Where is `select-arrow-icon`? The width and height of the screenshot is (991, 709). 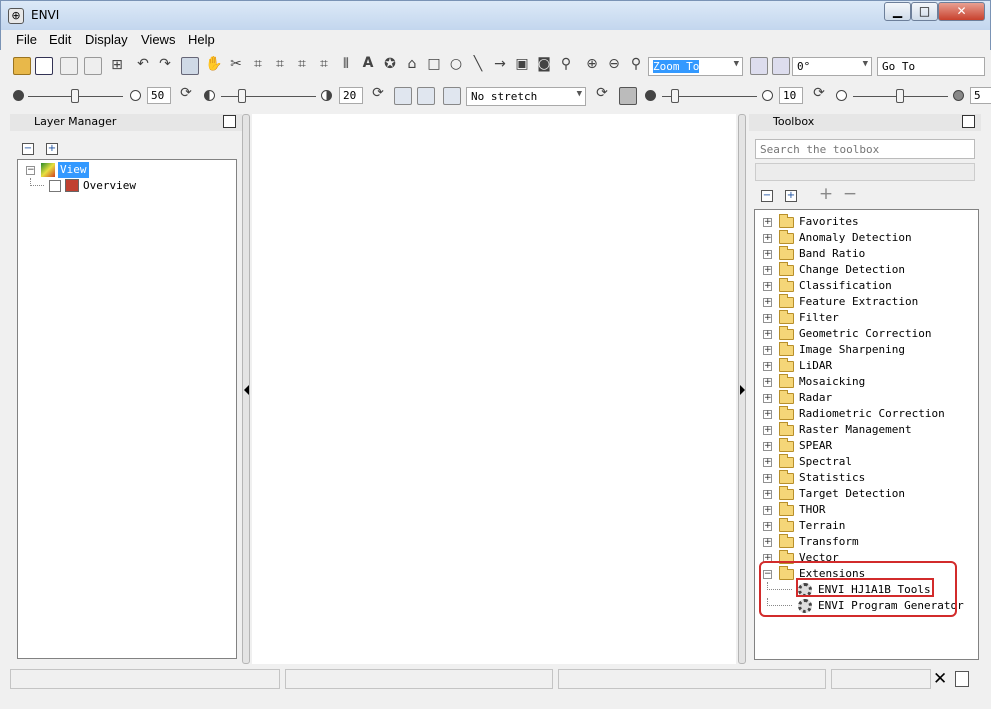
select-arrow-icon is located at coordinates (190, 66).